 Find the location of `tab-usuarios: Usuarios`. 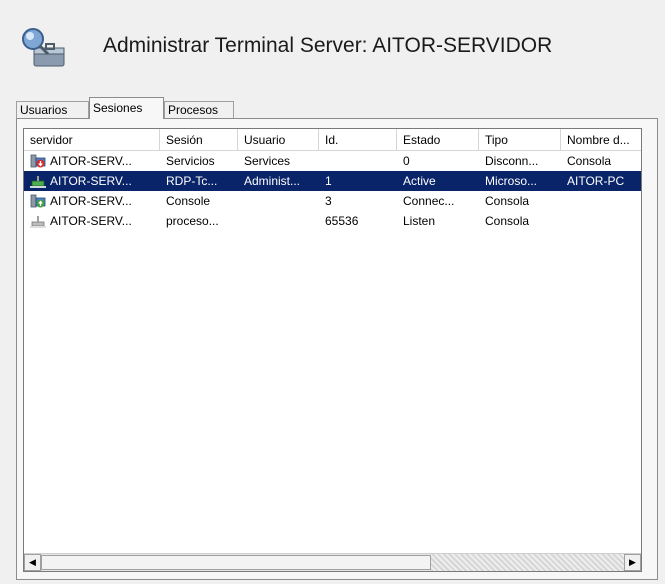

tab-usuarios: Usuarios is located at coordinates (52, 109).